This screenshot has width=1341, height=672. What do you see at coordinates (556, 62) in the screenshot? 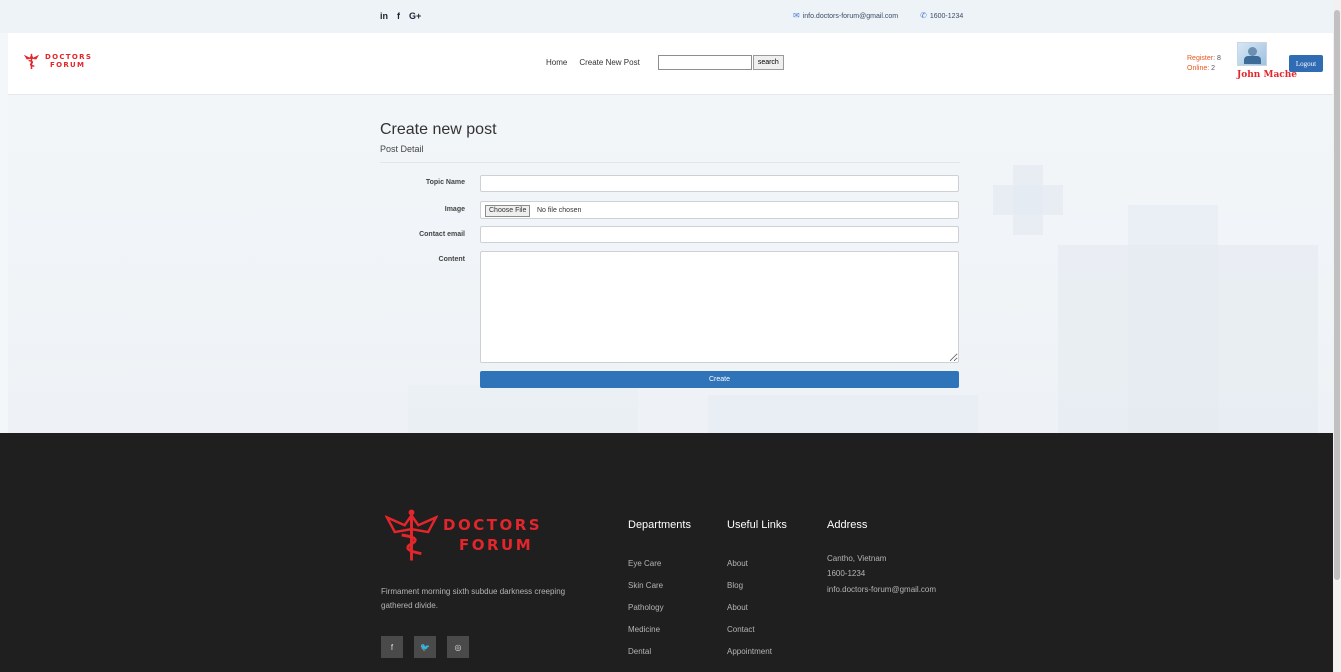
I see `nav-home: Home` at bounding box center [556, 62].